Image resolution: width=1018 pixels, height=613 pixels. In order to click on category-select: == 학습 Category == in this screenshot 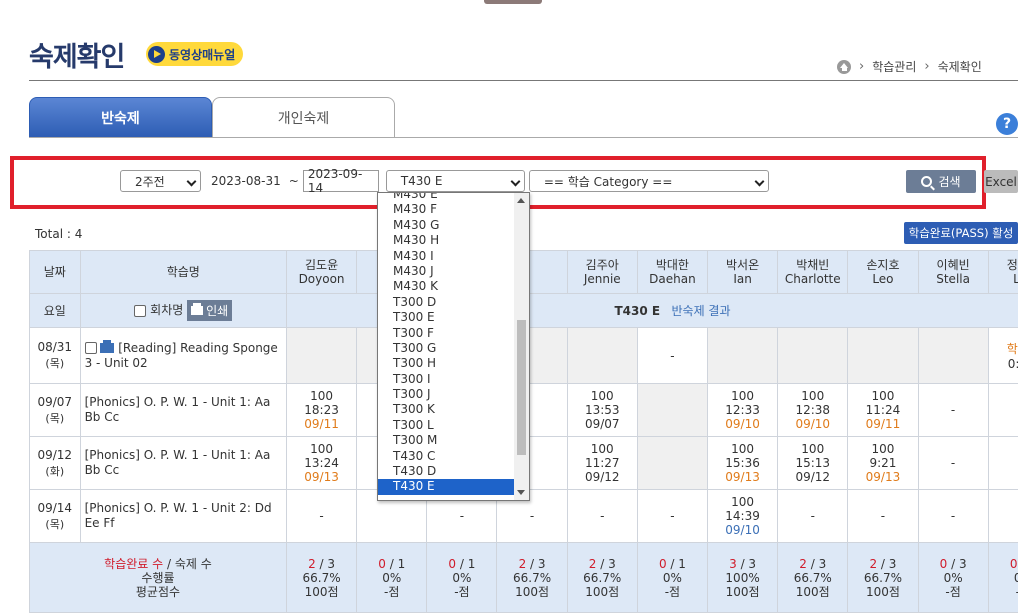, I will do `click(648, 181)`.